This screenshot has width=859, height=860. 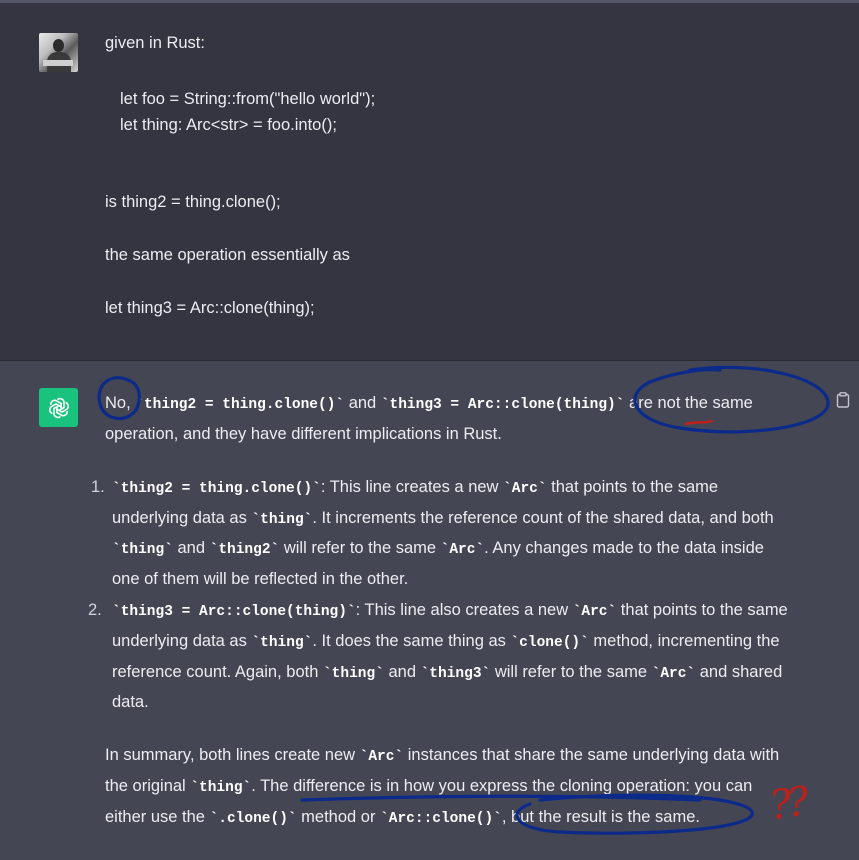 What do you see at coordinates (155, 43) in the screenshot?
I see `user-intro: given in Rust:` at bounding box center [155, 43].